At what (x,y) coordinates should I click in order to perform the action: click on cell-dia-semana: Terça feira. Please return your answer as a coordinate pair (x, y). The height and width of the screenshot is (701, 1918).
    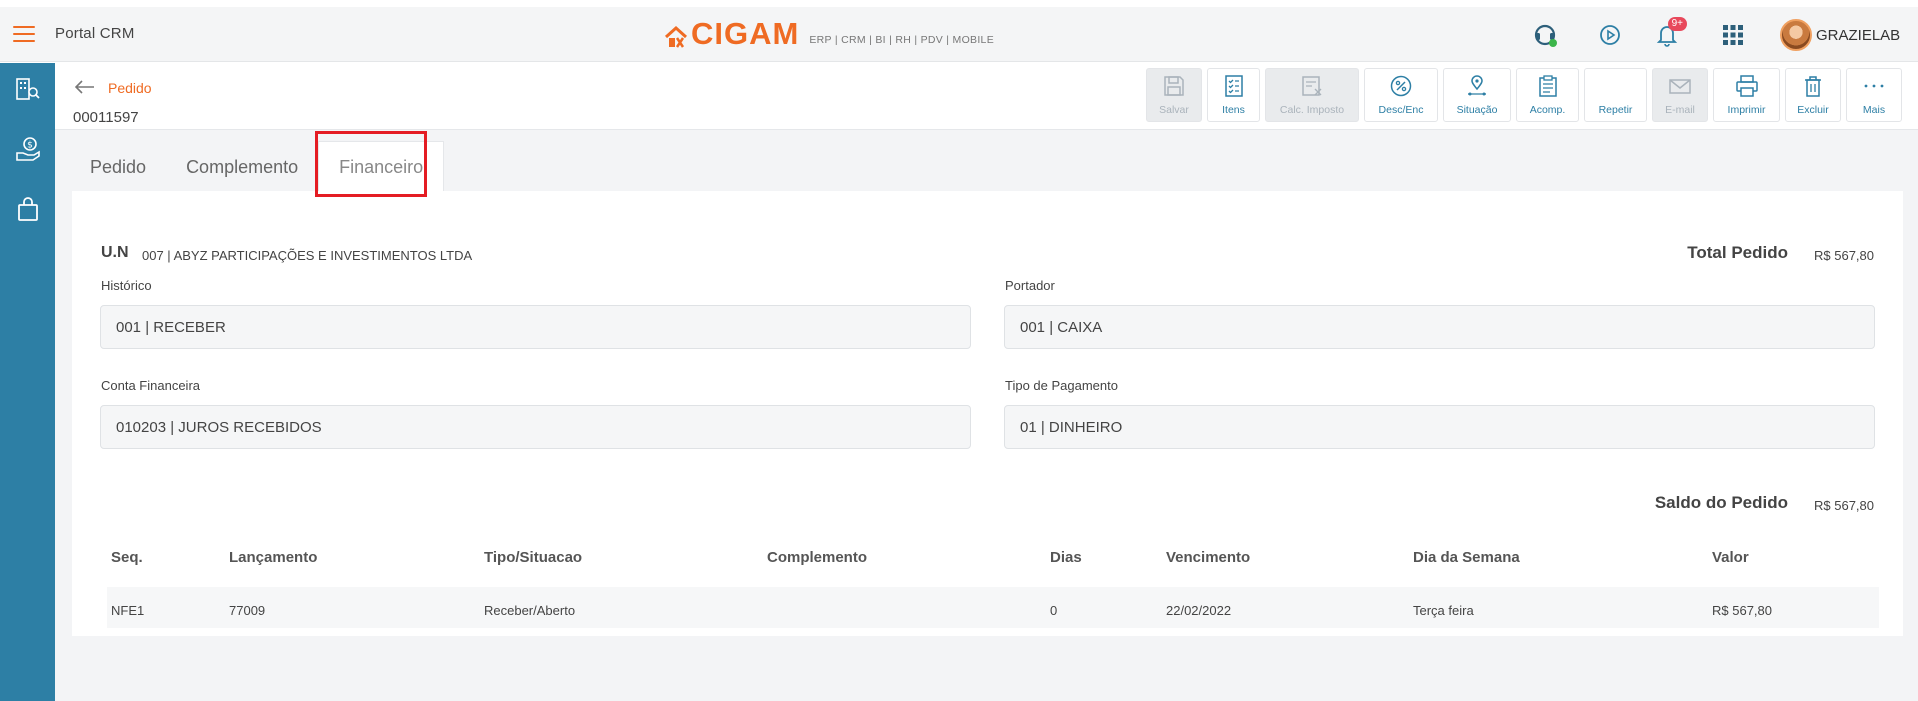
    Looking at the image, I should click on (1443, 610).